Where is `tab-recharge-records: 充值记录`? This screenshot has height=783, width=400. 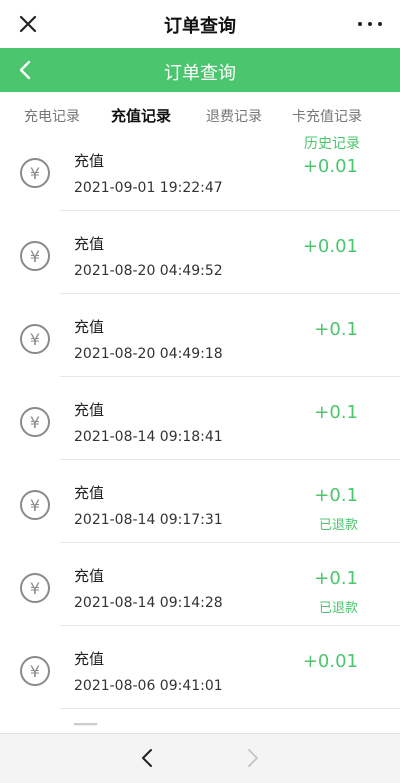 tab-recharge-records: 充值记录 is located at coordinates (141, 119).